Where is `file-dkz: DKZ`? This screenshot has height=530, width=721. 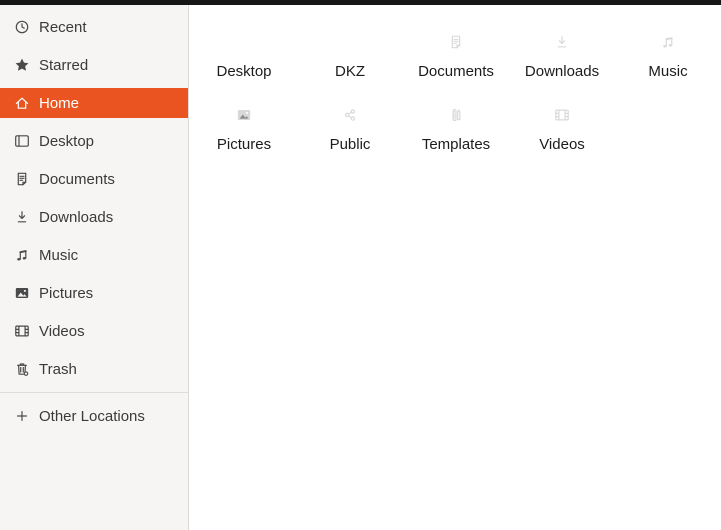 file-dkz: DKZ is located at coordinates (350, 51).